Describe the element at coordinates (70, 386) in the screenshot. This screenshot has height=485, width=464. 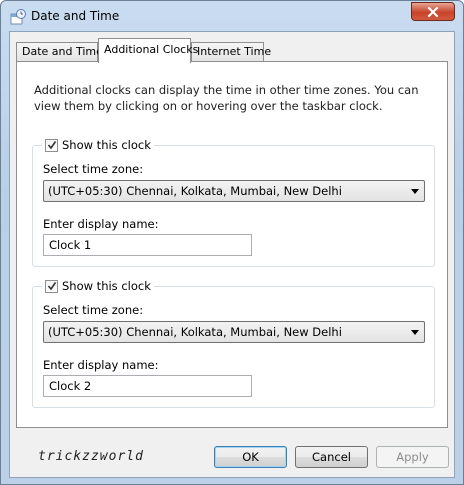
I see `display-name-value: Clock 2` at that location.